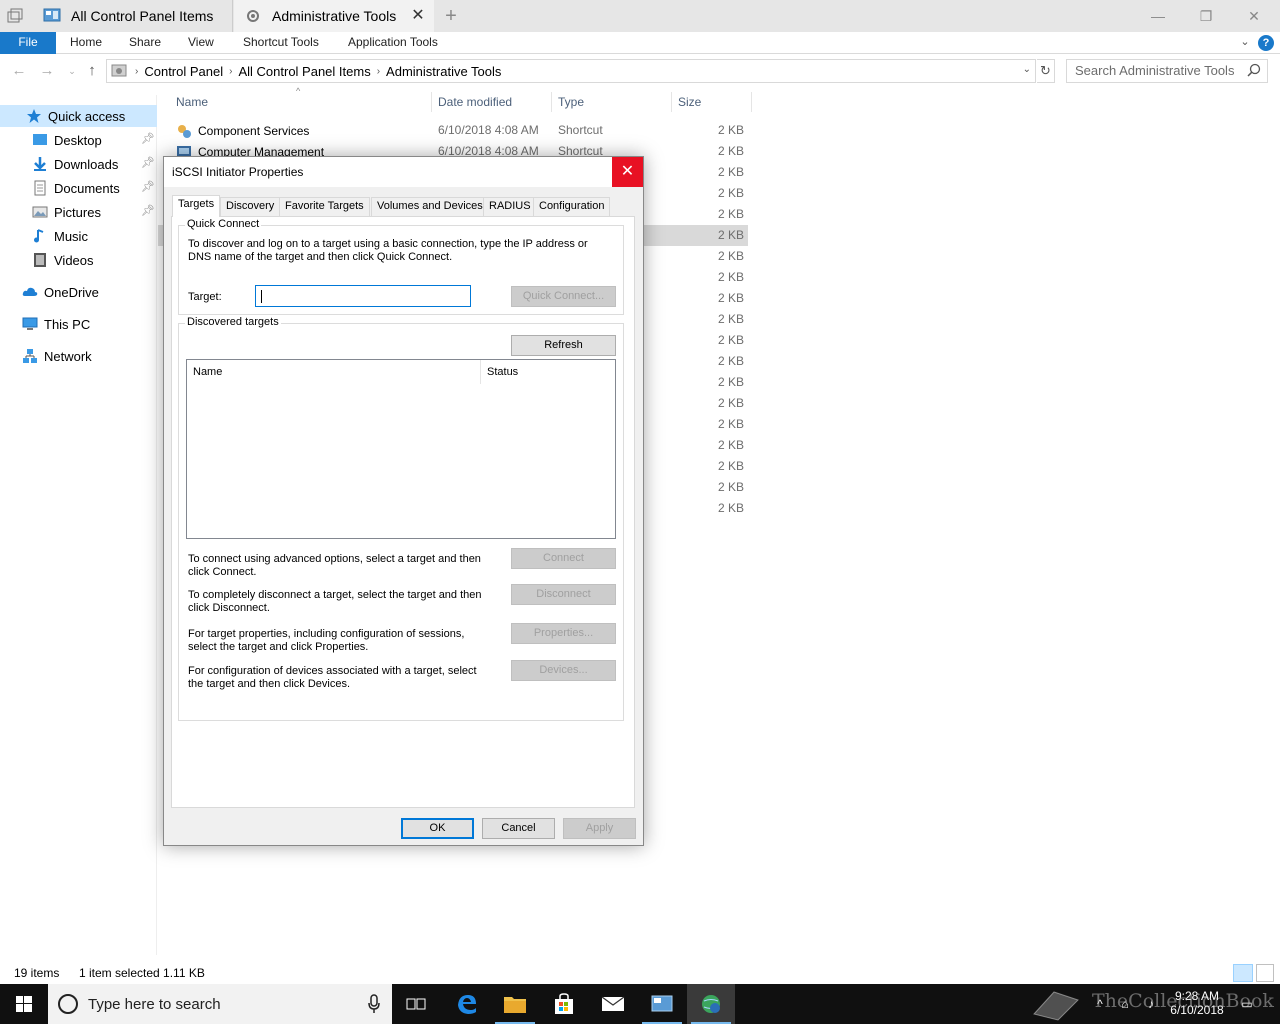 The width and height of the screenshot is (1280, 1024). Describe the element at coordinates (324, 206) in the screenshot. I see `tab-favorite-targets: Favorite Targets` at that location.